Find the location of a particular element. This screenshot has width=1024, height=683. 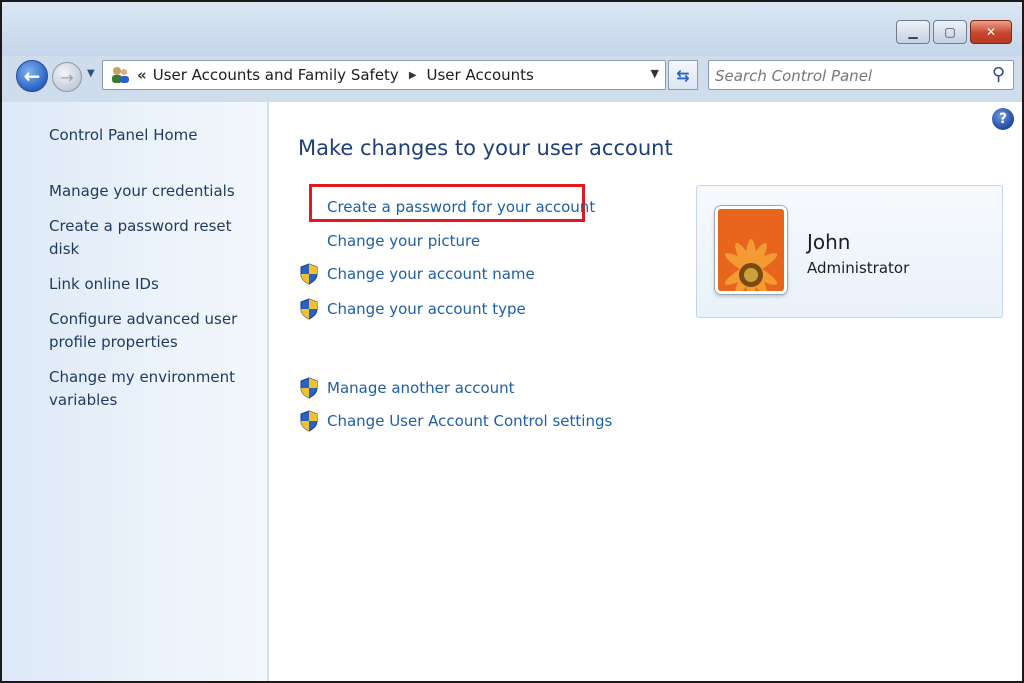

title-bar: ▁ ▢ ✕ is located at coordinates (512, 29).